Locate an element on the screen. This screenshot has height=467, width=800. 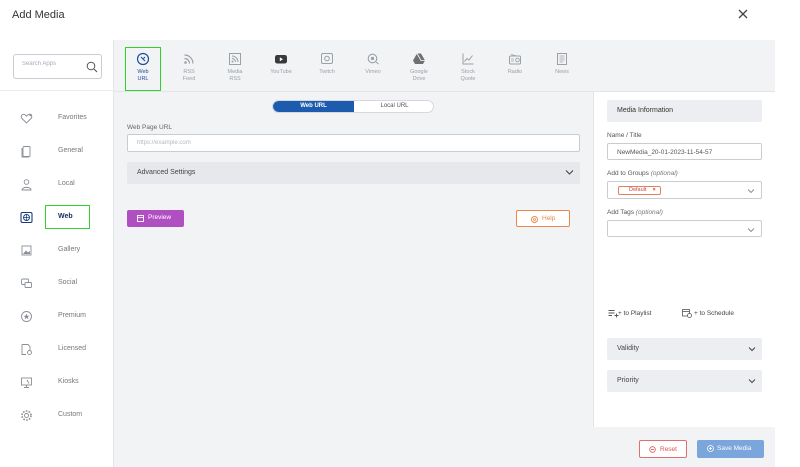
search-input is located at coordinates (51, 64).